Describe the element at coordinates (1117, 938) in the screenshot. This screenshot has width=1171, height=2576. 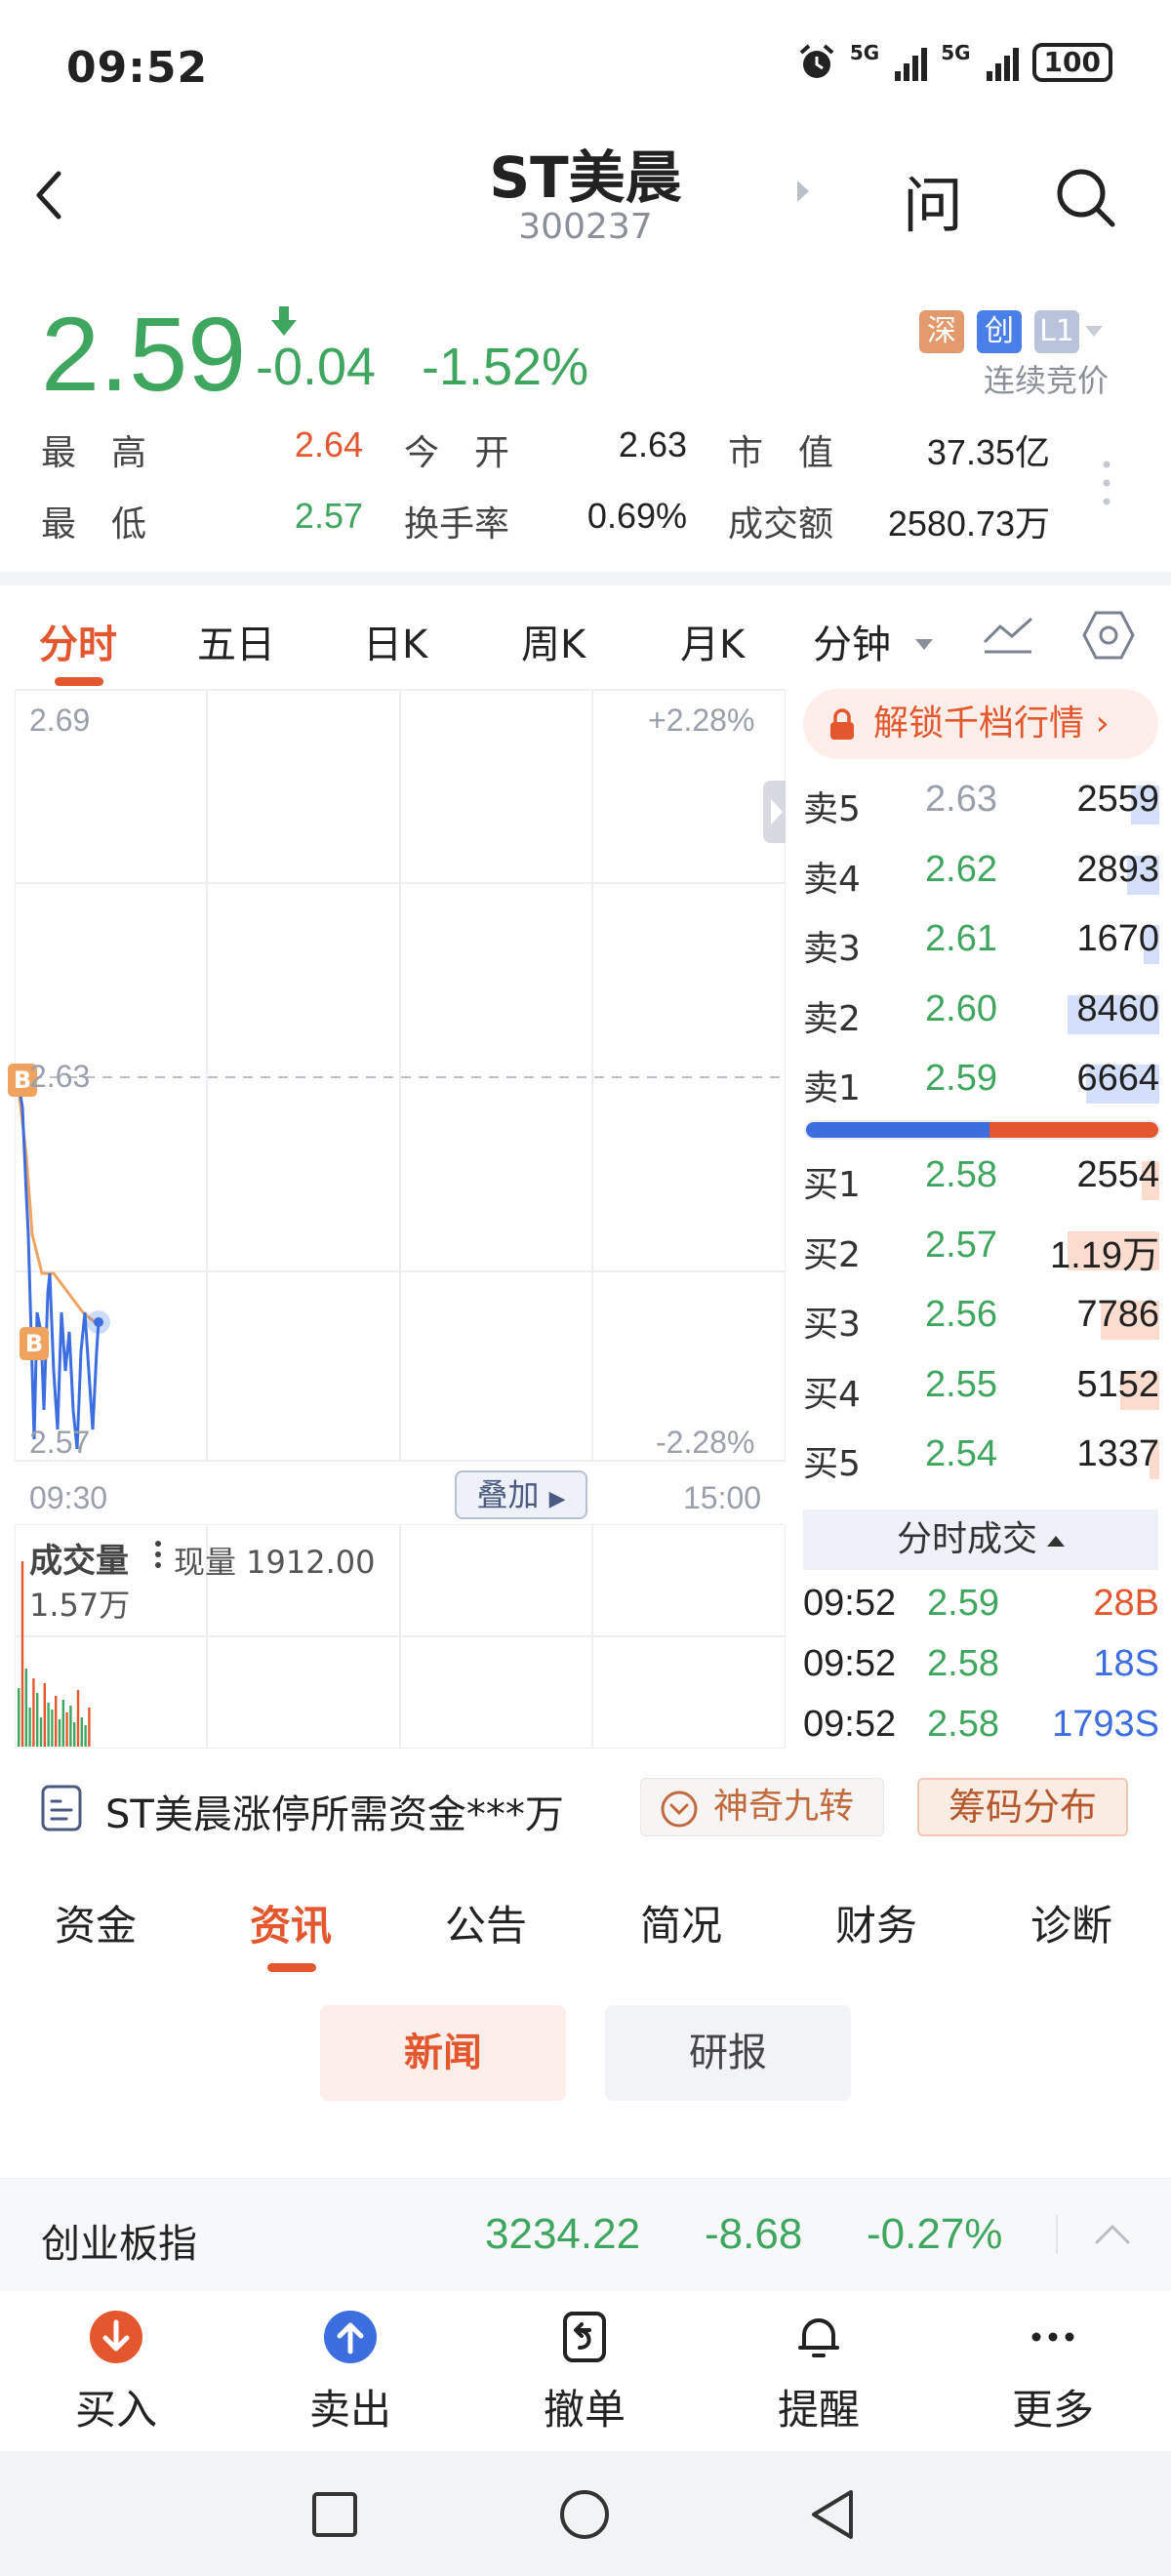
I see `ask-volume: 1670` at that location.